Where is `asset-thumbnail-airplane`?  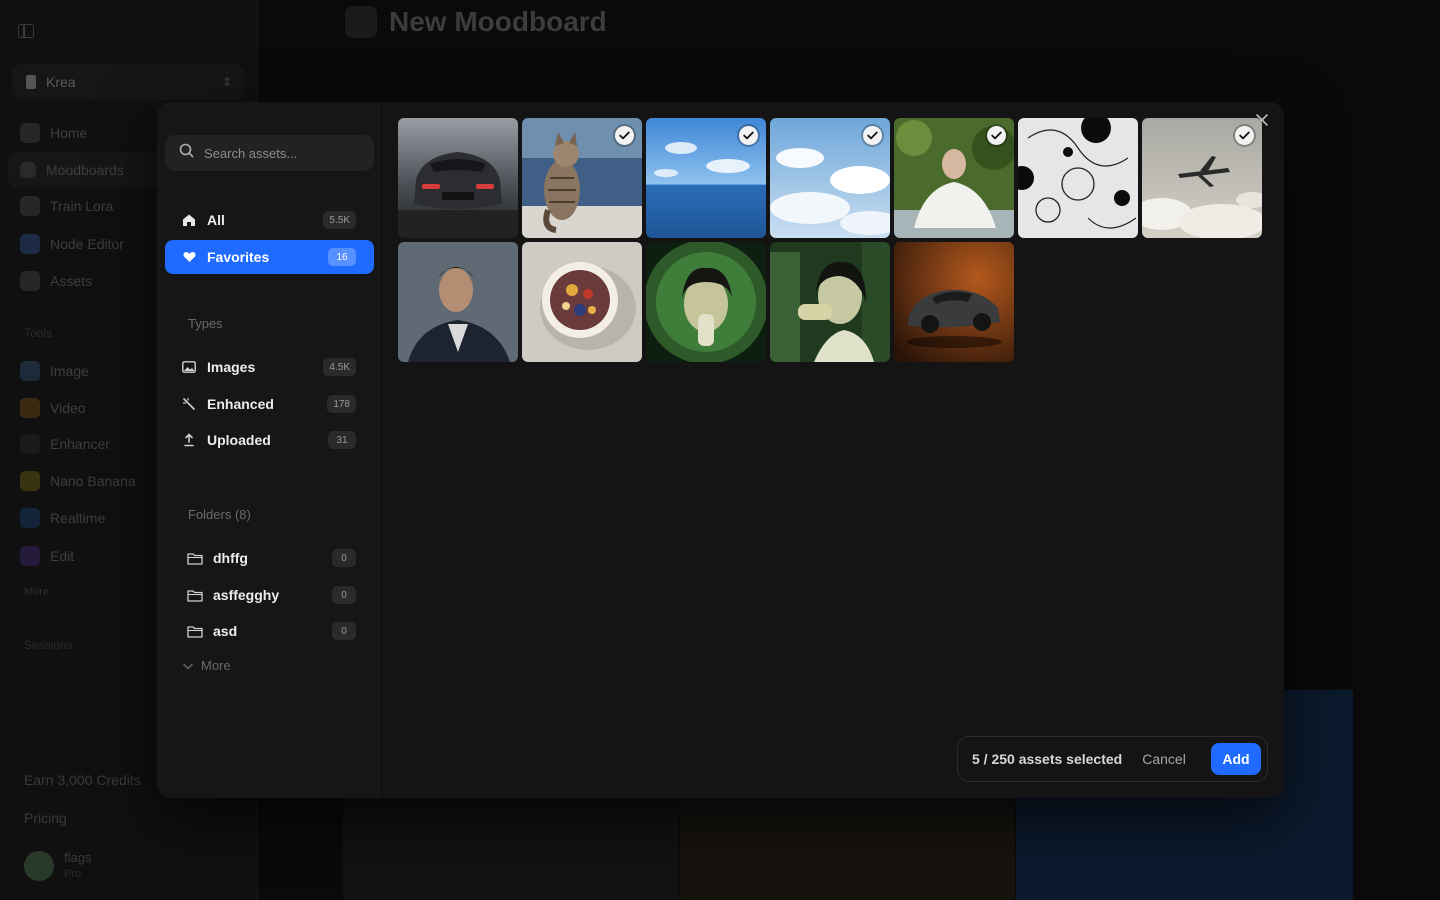 asset-thumbnail-airplane is located at coordinates (1202, 178).